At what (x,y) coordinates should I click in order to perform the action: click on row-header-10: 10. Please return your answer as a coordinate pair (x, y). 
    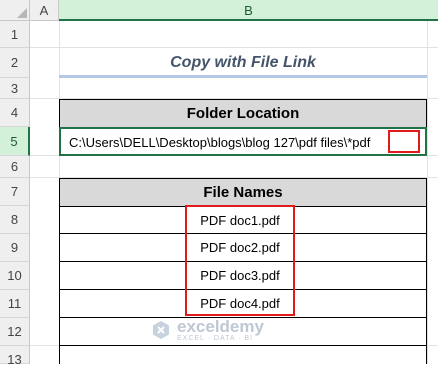
    Looking at the image, I should click on (15, 276).